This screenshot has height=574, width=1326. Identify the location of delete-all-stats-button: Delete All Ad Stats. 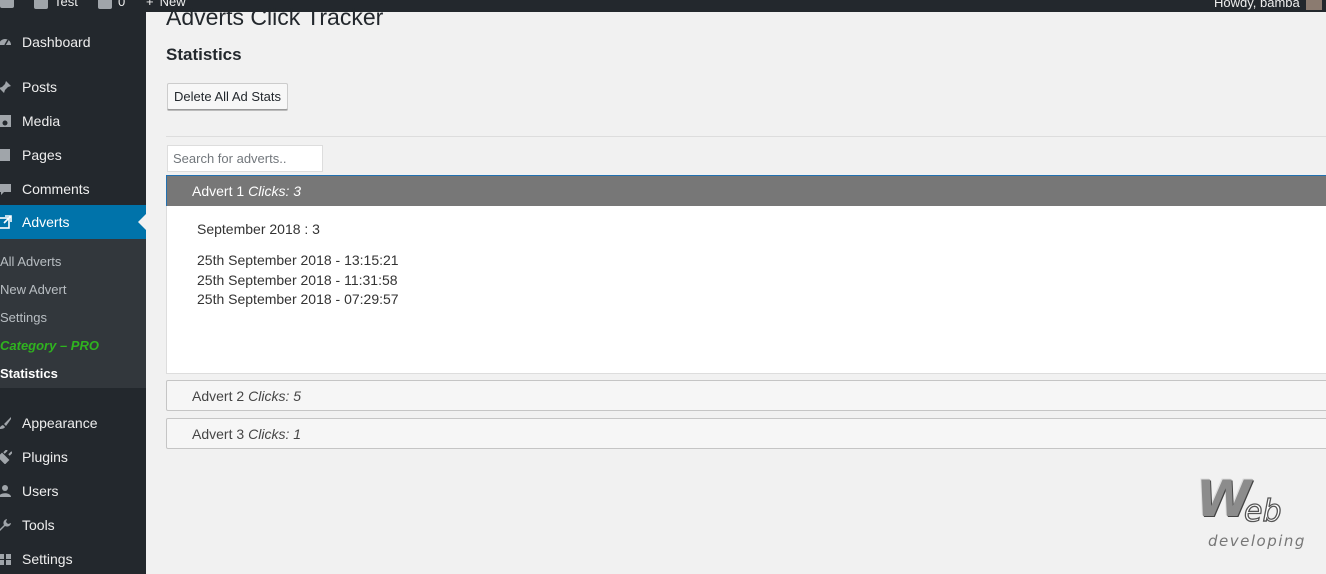
(227, 96).